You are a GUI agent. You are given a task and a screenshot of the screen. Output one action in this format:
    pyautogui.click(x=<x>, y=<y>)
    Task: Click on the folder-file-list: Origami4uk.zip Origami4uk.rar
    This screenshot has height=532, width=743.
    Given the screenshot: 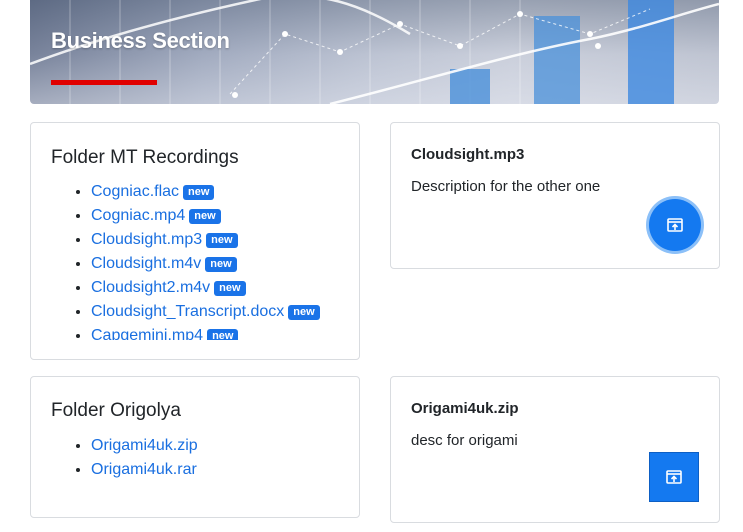 What is the action you would take?
    pyautogui.click(x=200, y=459)
    